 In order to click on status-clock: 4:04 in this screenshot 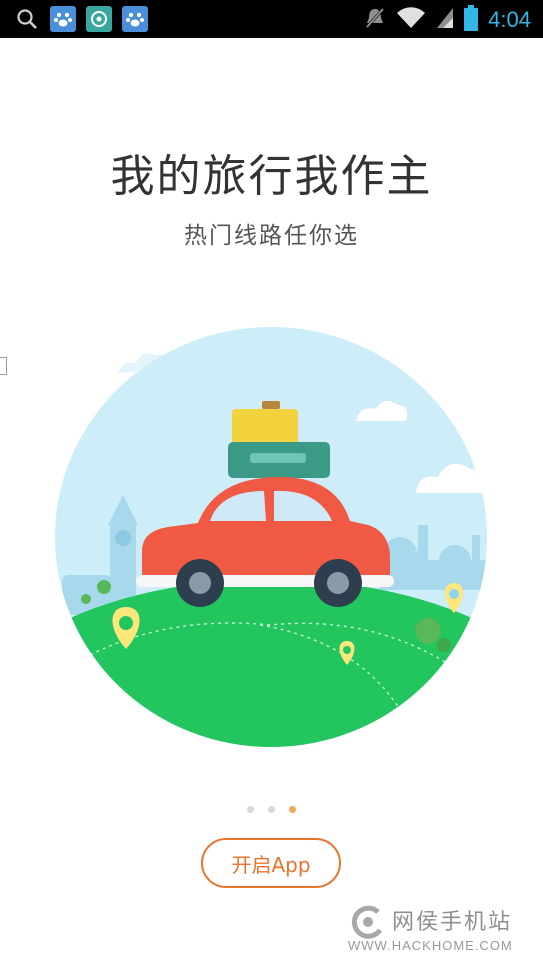, I will do `click(509, 19)`.